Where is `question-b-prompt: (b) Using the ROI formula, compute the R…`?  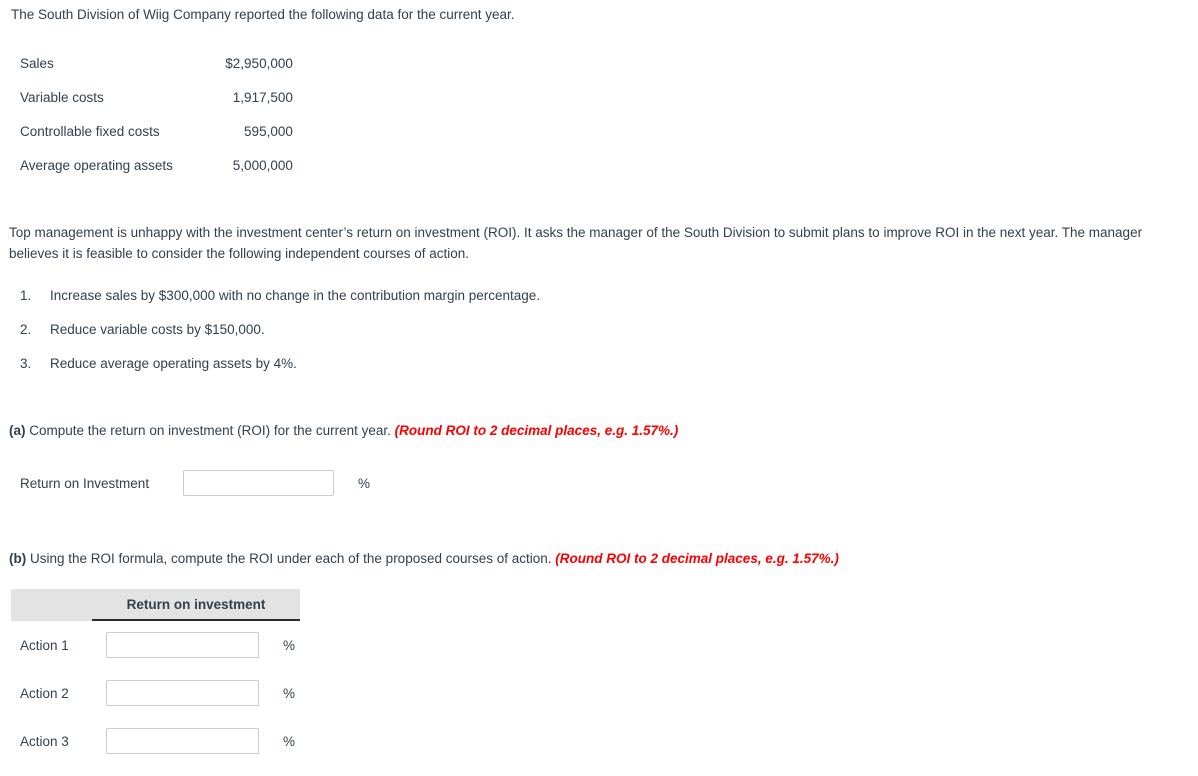 question-b-prompt: (b) Using the ROI formula, compute the R… is located at coordinates (424, 559).